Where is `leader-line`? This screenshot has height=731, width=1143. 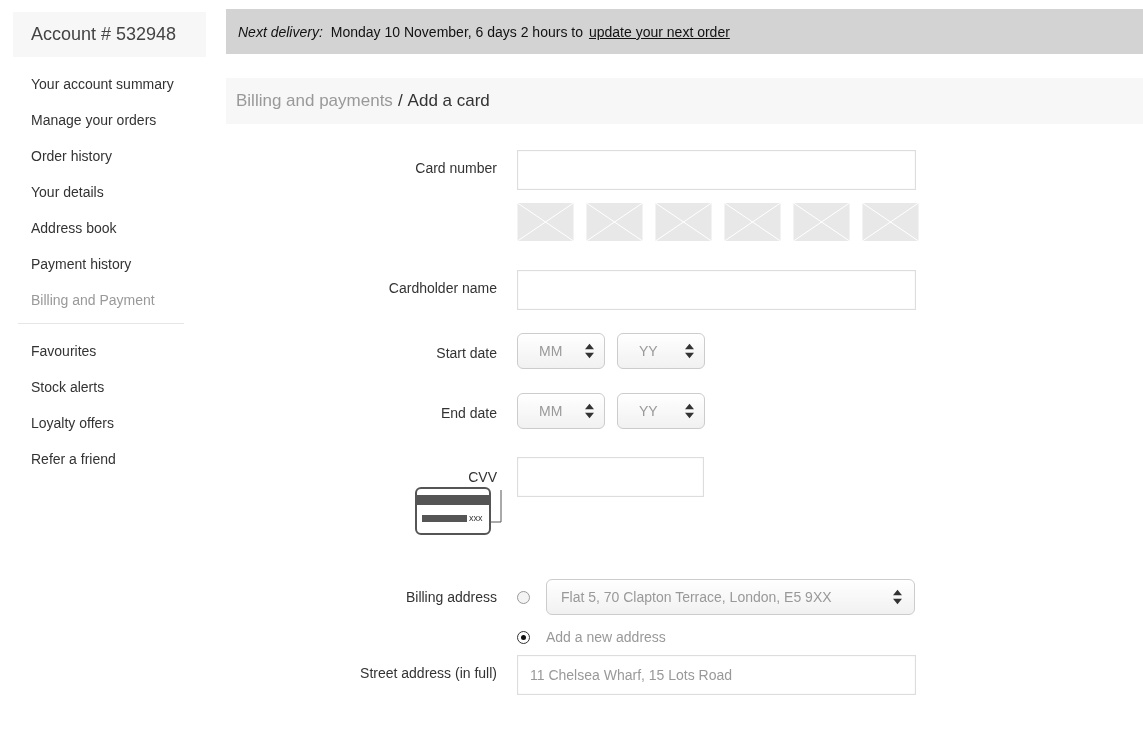 leader-line is located at coordinates (497, 507).